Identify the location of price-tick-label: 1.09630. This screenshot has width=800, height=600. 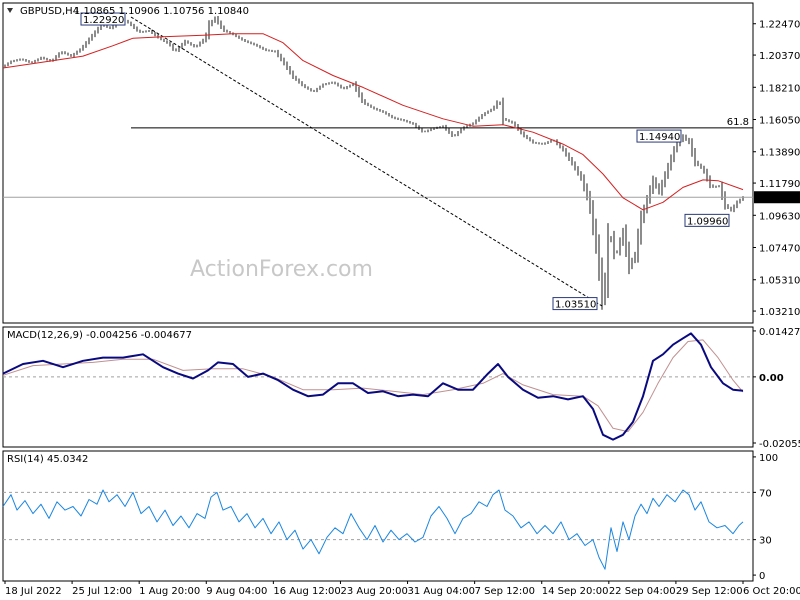
(779, 216).